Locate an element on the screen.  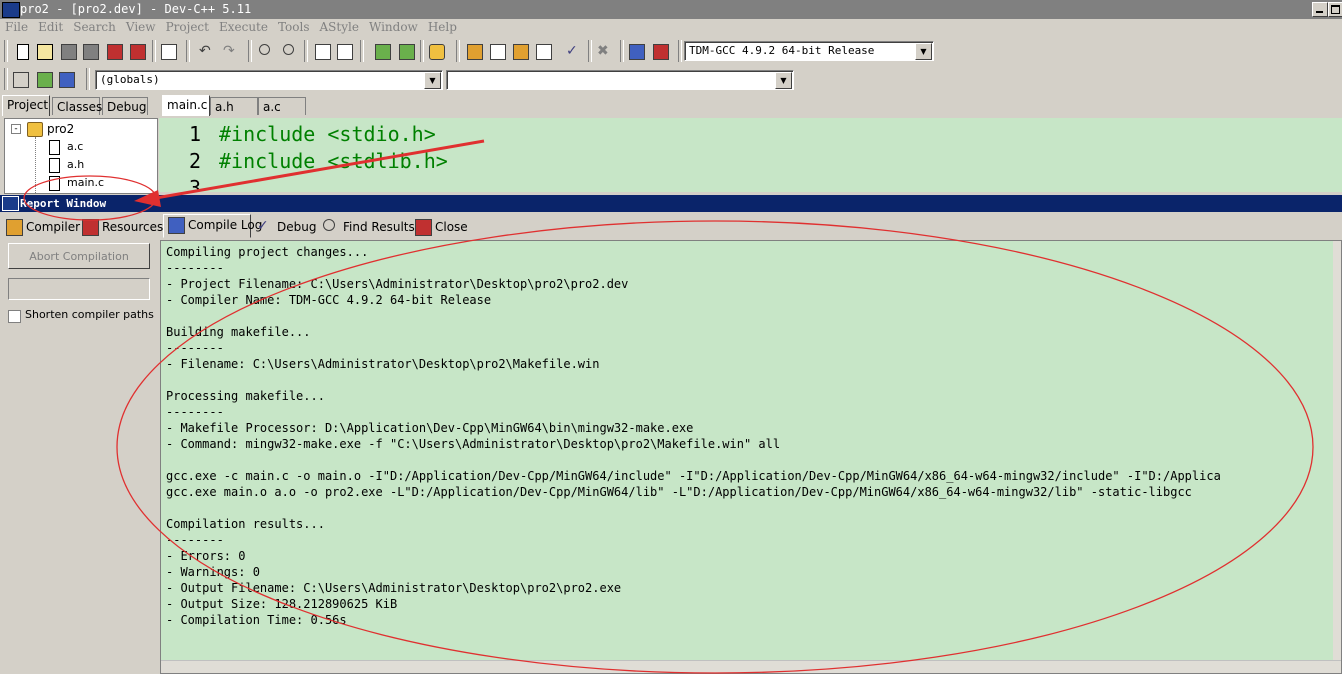
goto-button is located at coordinates (44, 79).